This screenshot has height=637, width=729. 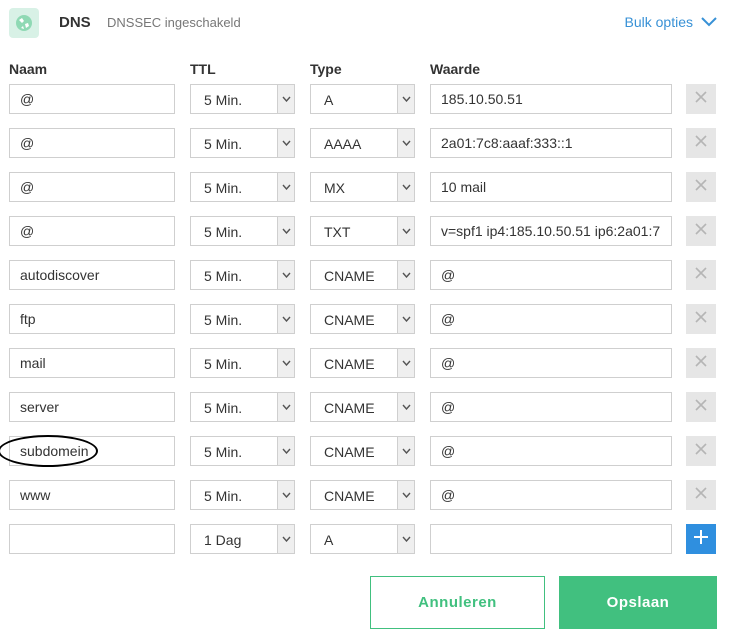 What do you see at coordinates (92, 275) in the screenshot?
I see `record-name-input: autodiscover` at bounding box center [92, 275].